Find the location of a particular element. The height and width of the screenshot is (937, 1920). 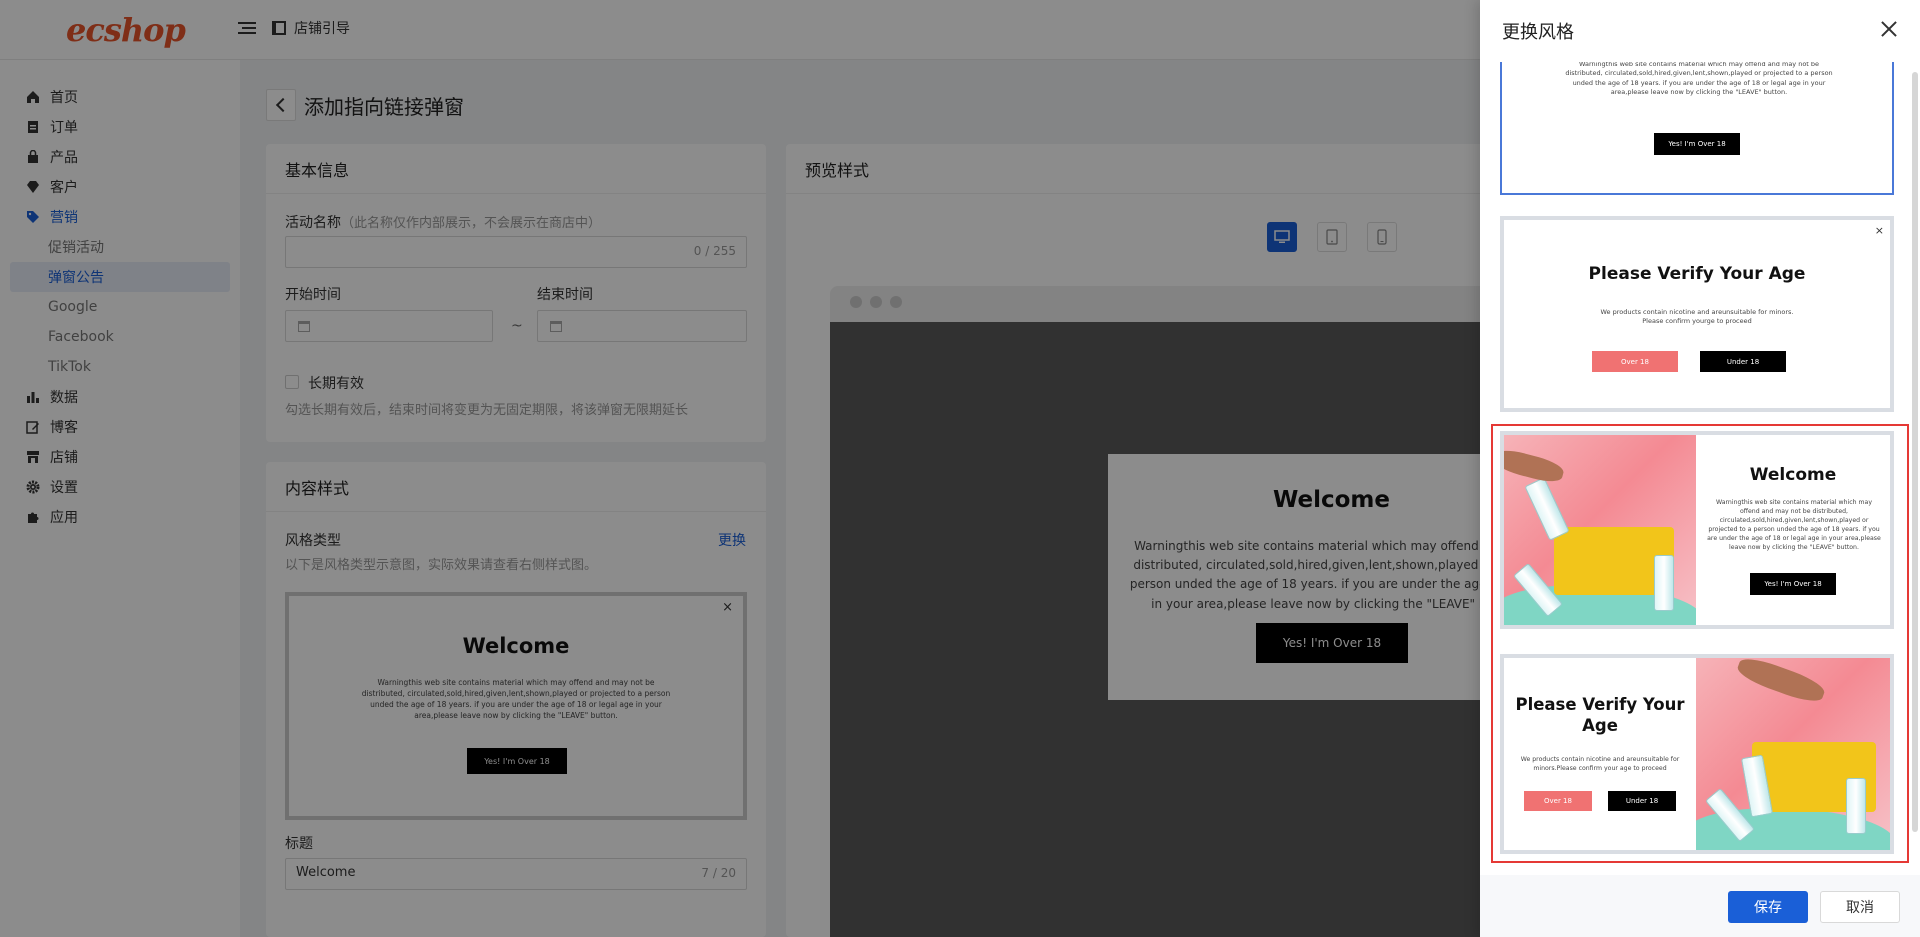

save-button: 保存 is located at coordinates (1768, 907).